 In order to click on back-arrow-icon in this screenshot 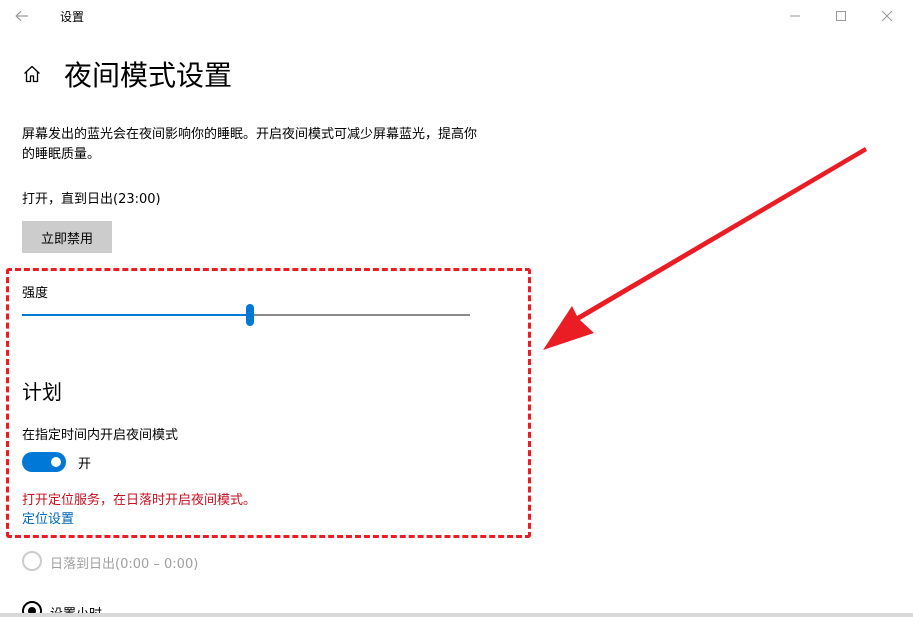, I will do `click(21, 16)`.